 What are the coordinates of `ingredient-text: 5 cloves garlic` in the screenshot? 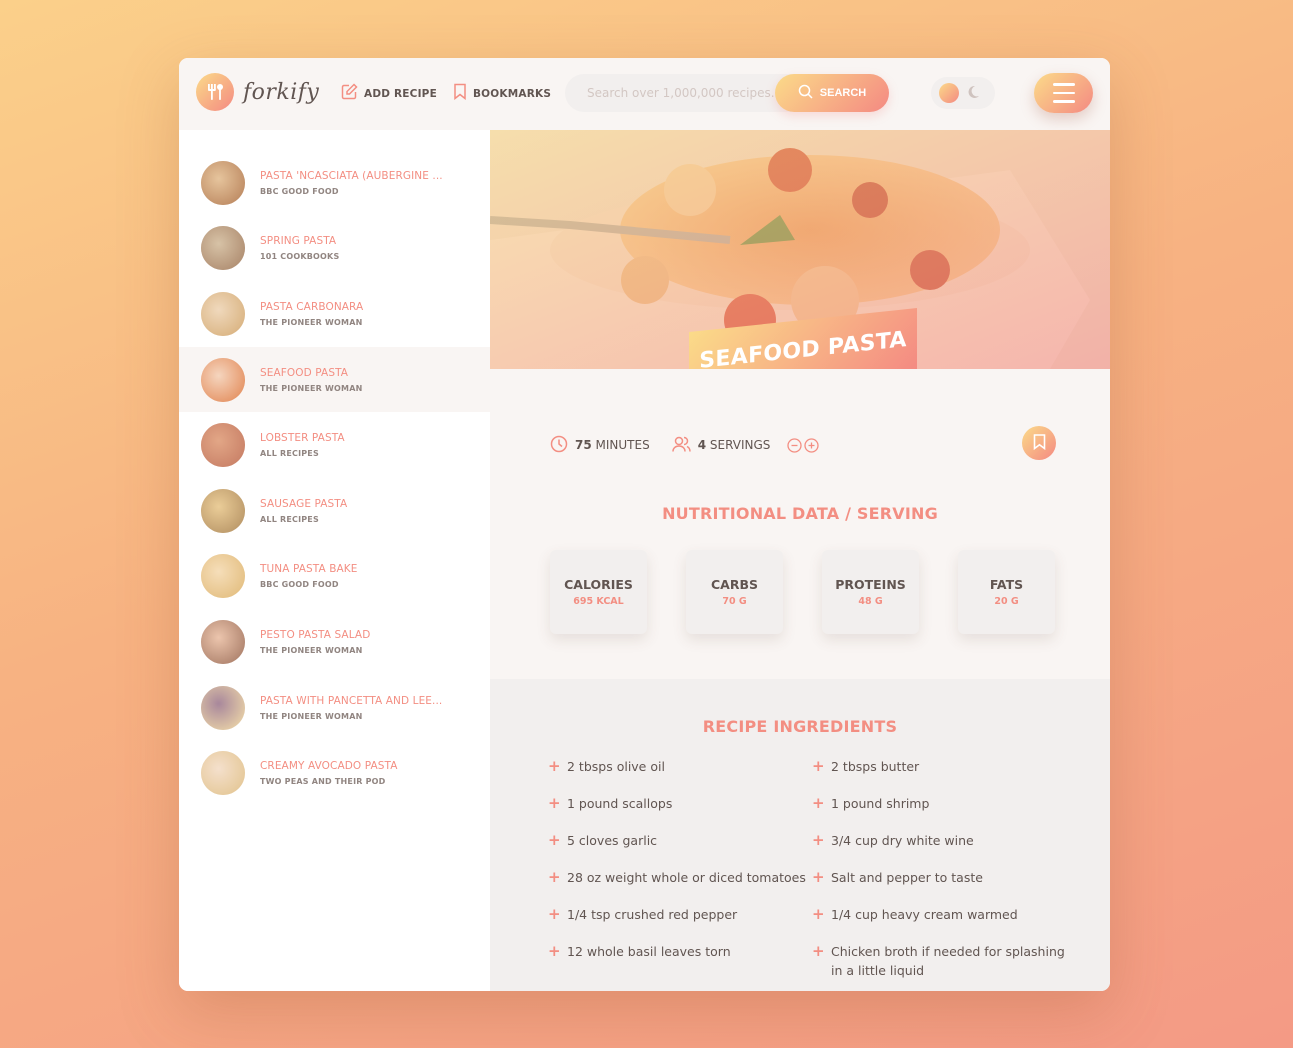 It's located at (612, 840).